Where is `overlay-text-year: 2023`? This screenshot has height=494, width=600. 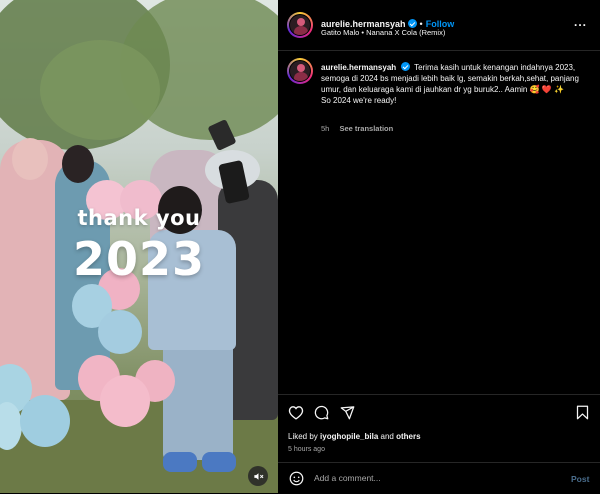 overlay-text-year: 2023 is located at coordinates (139, 259).